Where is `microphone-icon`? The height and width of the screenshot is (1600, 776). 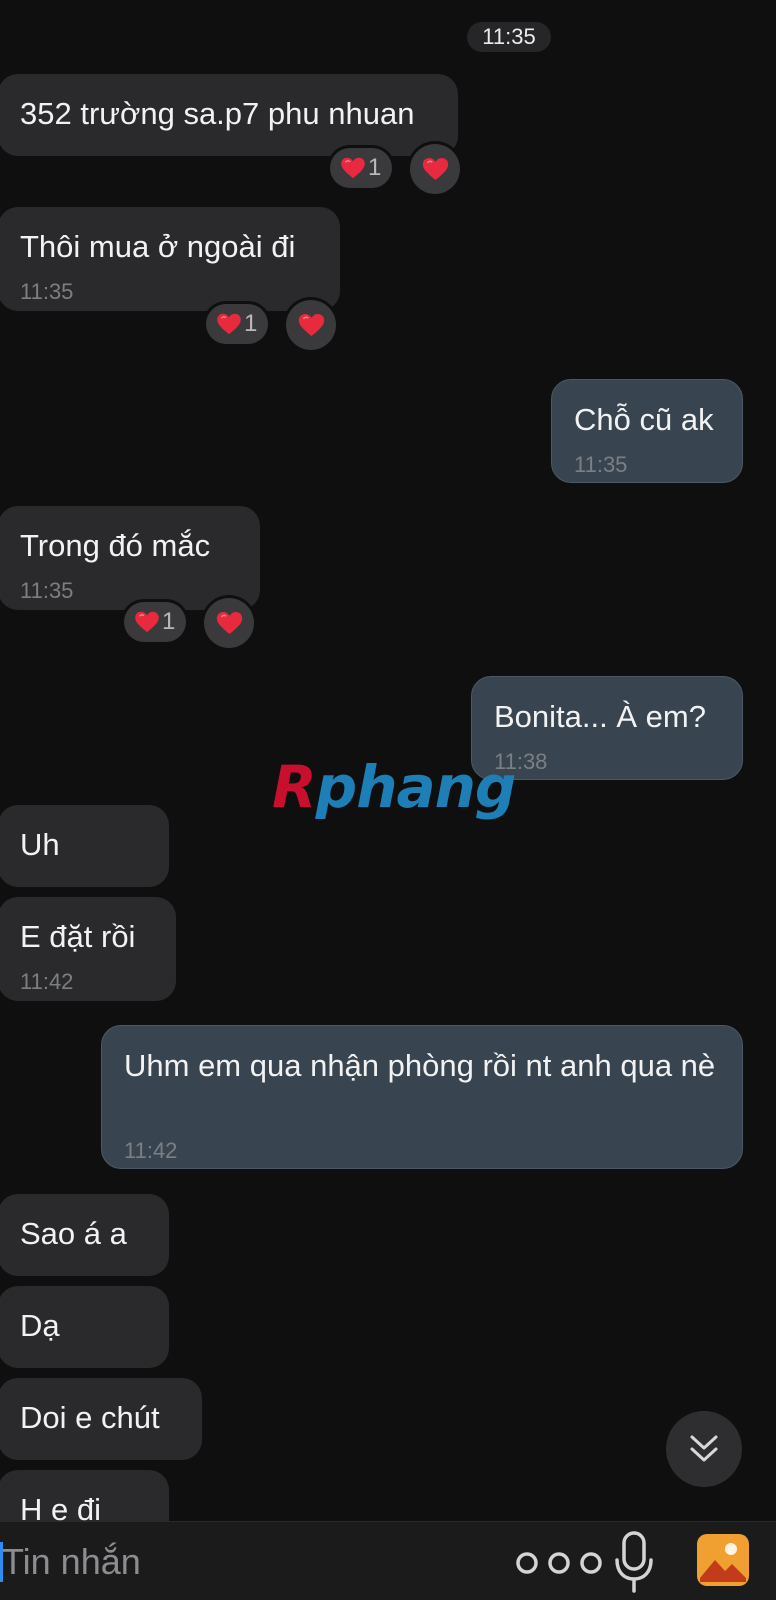 microphone-icon is located at coordinates (634, 1562).